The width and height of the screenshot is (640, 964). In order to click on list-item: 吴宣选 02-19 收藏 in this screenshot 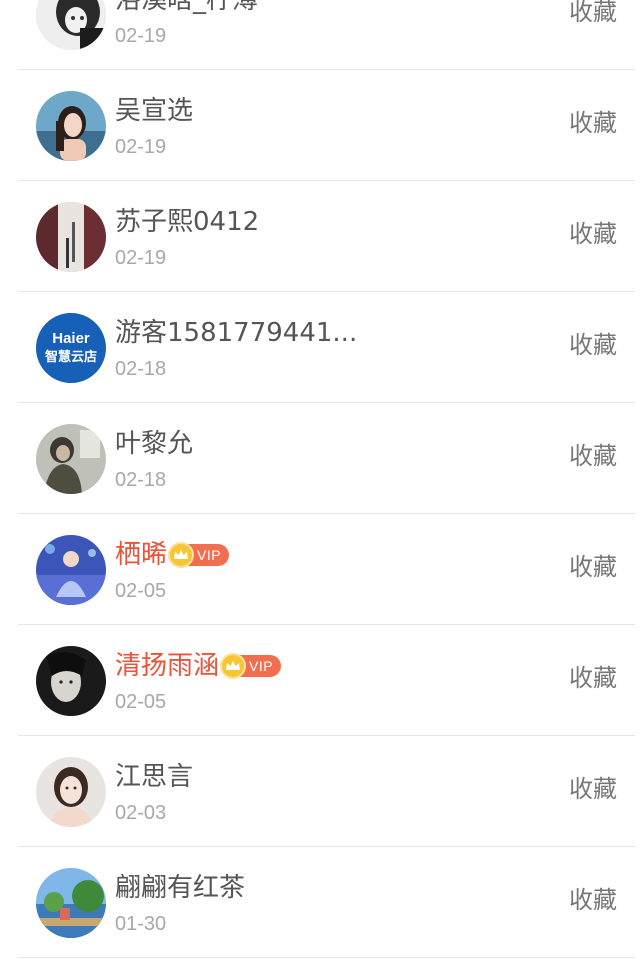, I will do `click(326, 125)`.